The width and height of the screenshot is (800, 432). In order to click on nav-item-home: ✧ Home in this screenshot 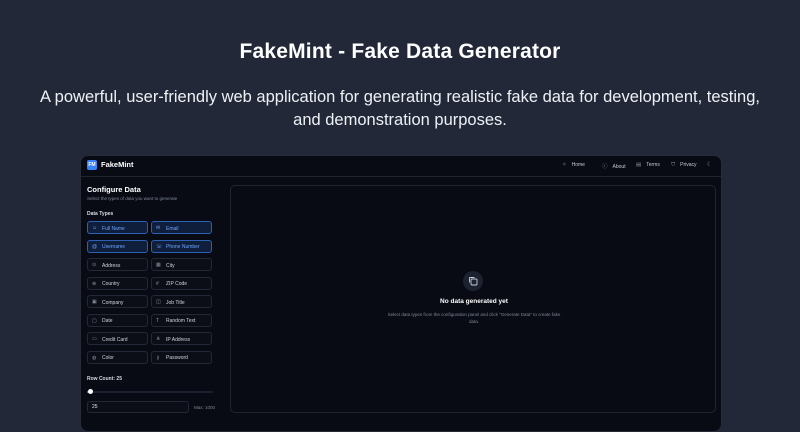, I will do `click(573, 165)`.